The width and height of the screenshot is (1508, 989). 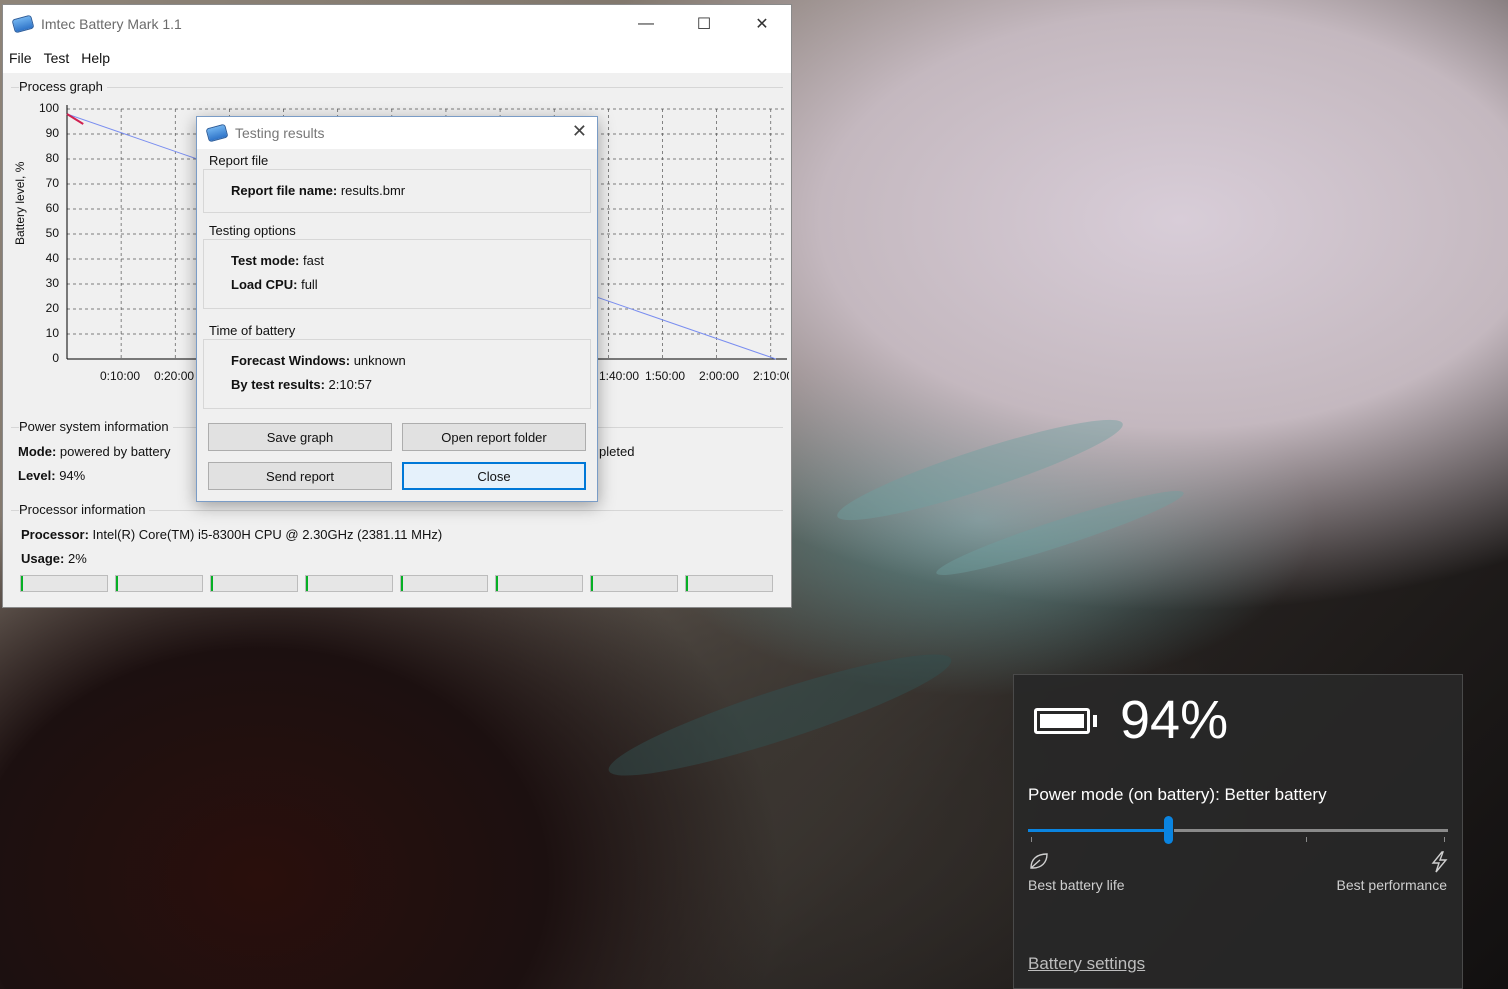 What do you see at coordinates (280, 133) in the screenshot?
I see `dialog-title: Testing results` at bounding box center [280, 133].